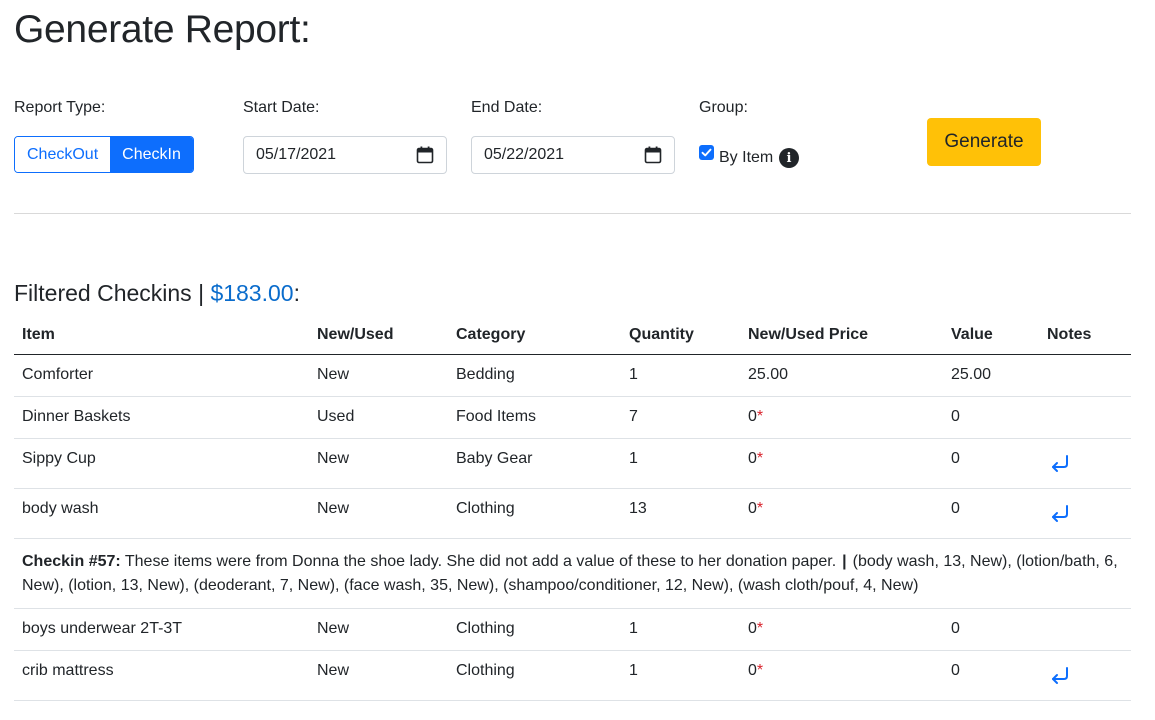 The image size is (1155, 720). I want to click on generate-button: Generate, so click(984, 142).